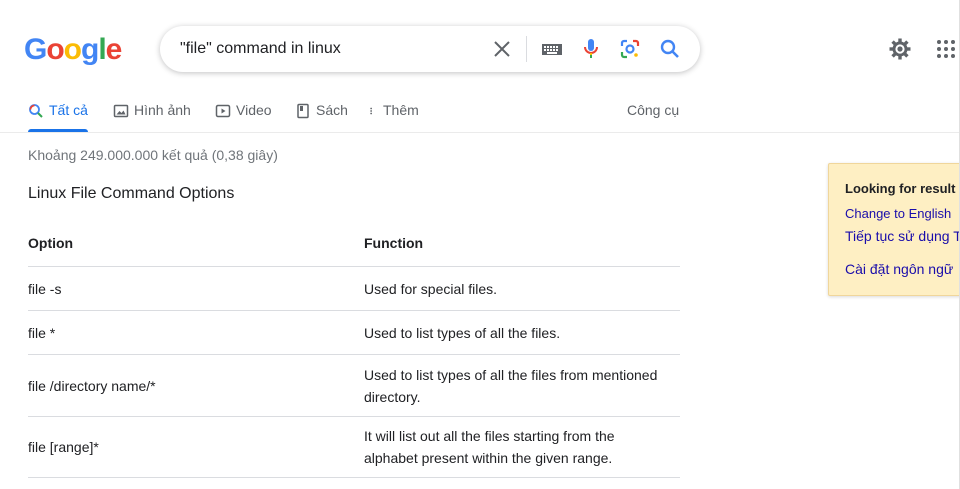 This screenshot has height=489, width=960. What do you see at coordinates (102, 49) in the screenshot?
I see `logo-letter: l` at bounding box center [102, 49].